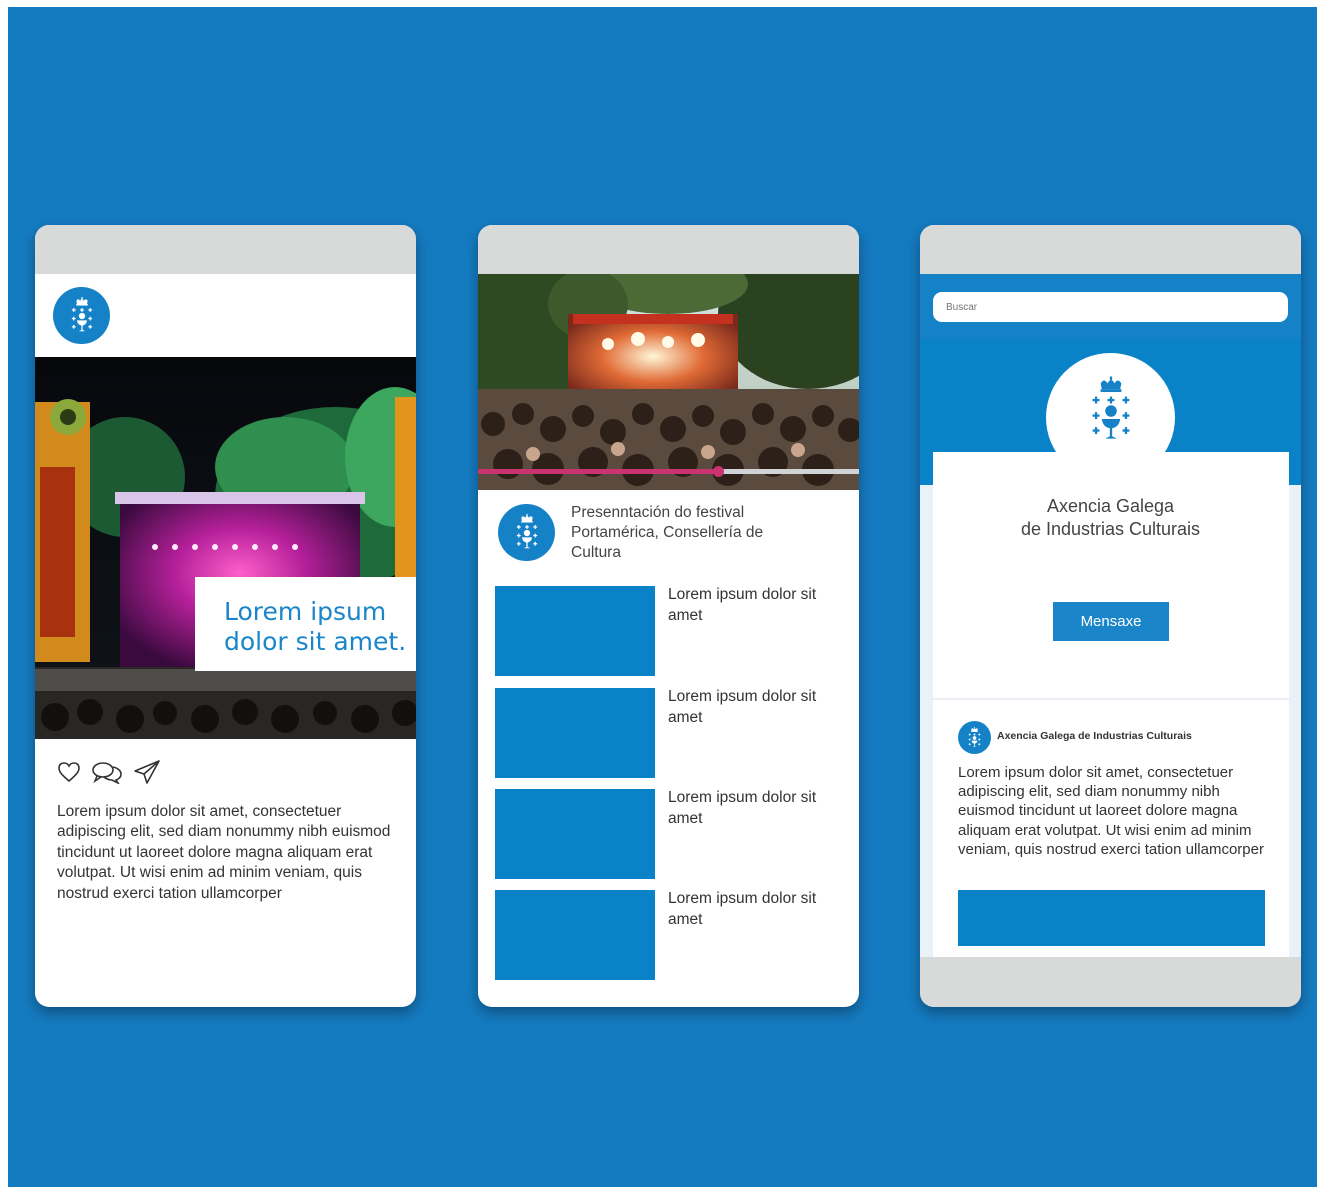 The image size is (1317, 1187). Describe the element at coordinates (1111, 699) in the screenshot. I see `divider` at that location.